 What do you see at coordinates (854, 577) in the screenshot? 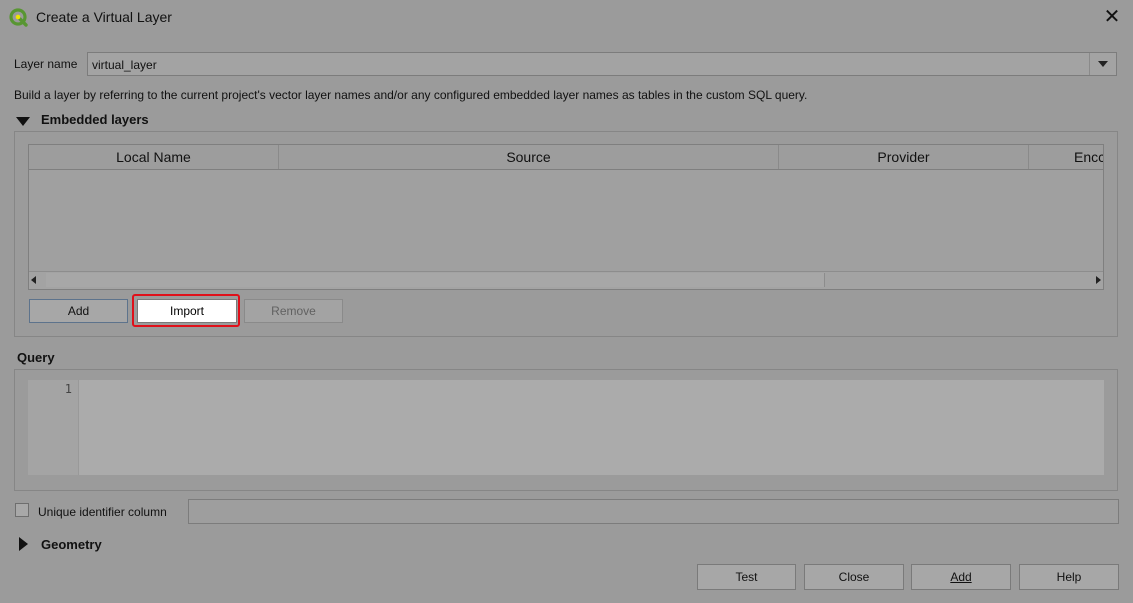
I see `close-button: Close` at bounding box center [854, 577].